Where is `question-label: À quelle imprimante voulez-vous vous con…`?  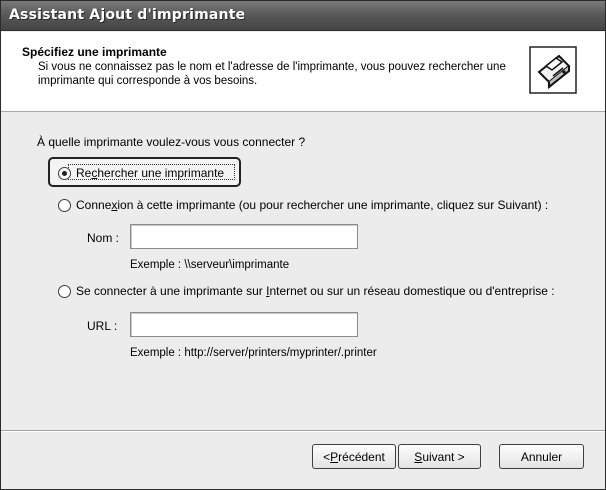 question-label: À quelle imprimante voulez-vous vous con… is located at coordinates (171, 142).